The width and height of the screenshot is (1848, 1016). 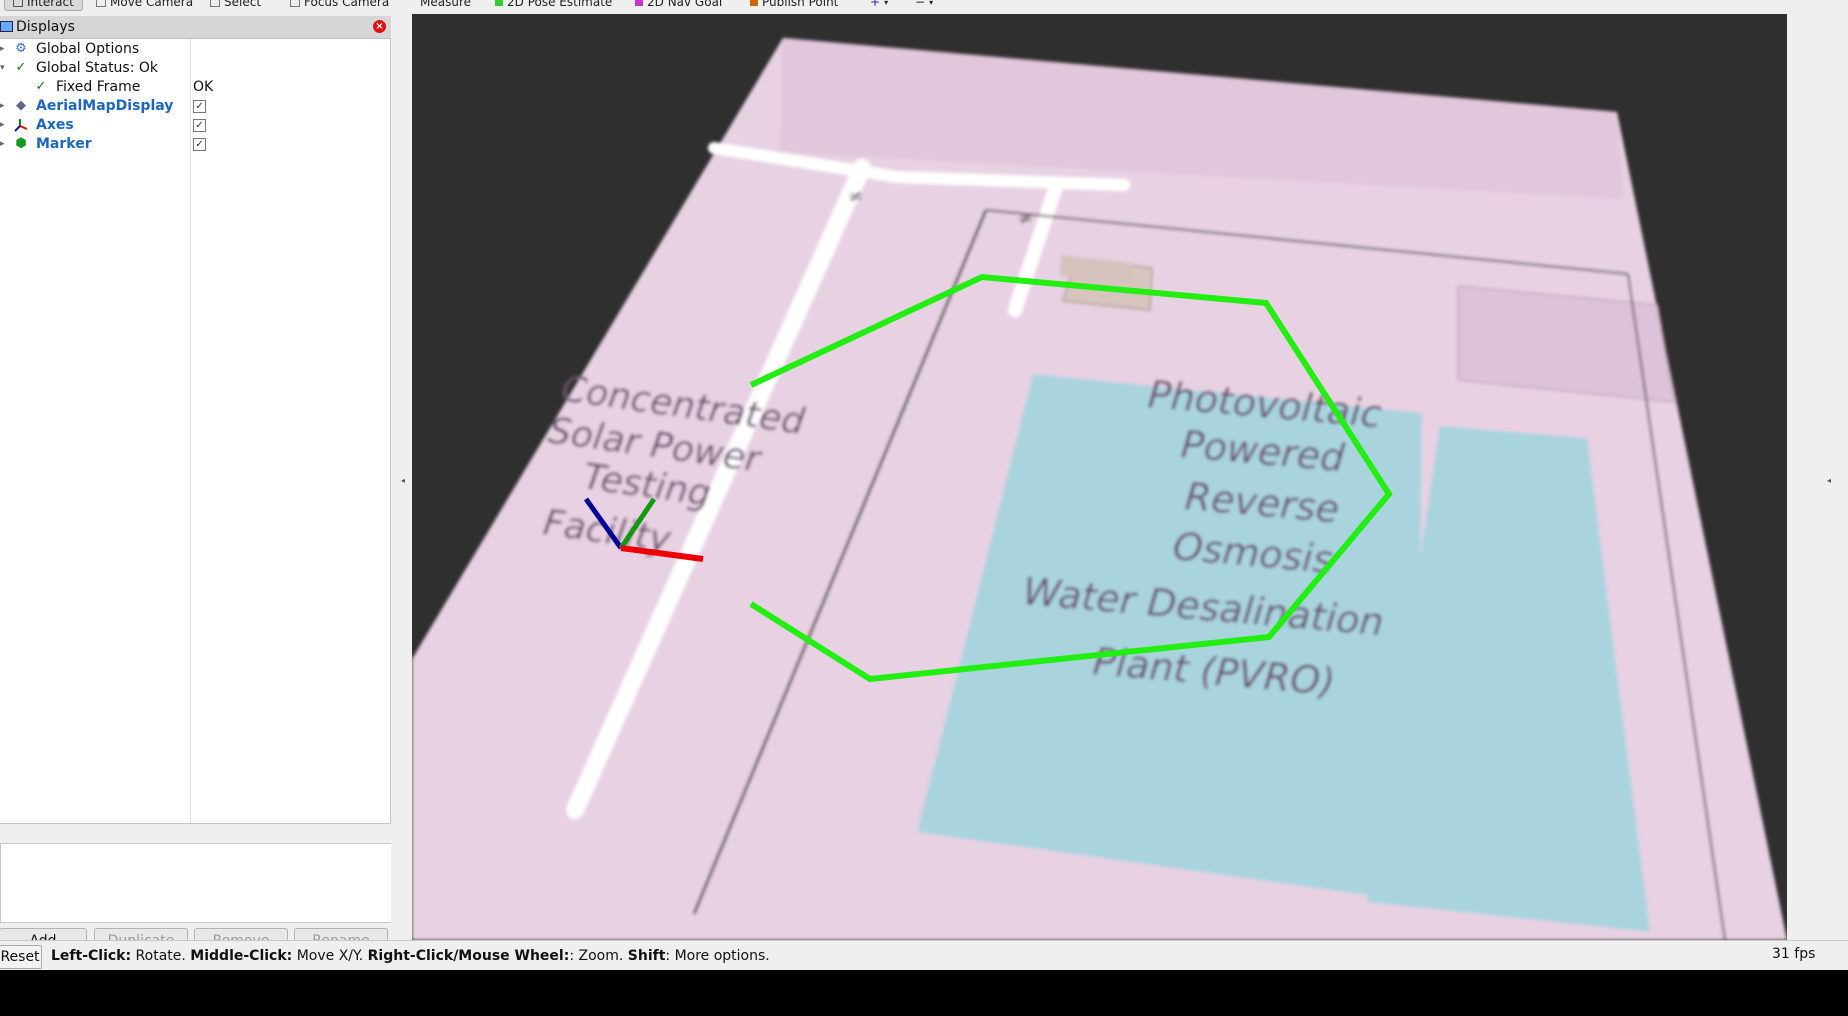 What do you see at coordinates (190, 431) in the screenshot?
I see `column-divider` at bounding box center [190, 431].